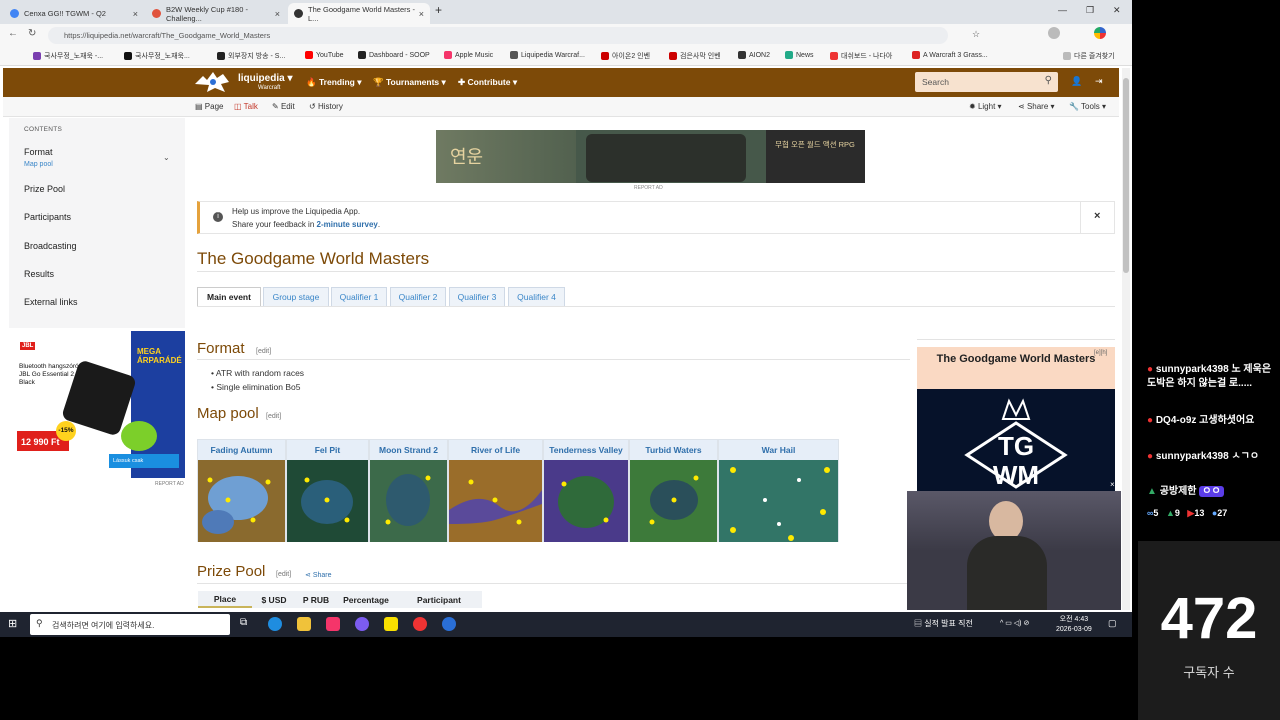 The height and width of the screenshot is (720, 1280). Describe the element at coordinates (51, 302) in the screenshot. I see `toc-item-external-links: External links` at that location.